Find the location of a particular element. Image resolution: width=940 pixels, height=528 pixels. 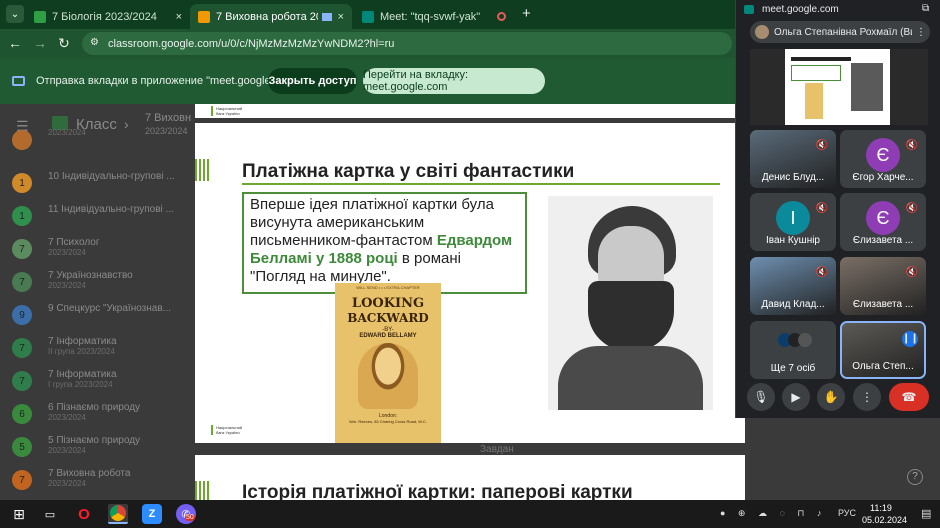

bellamy-portrait-image is located at coordinates (630, 303).